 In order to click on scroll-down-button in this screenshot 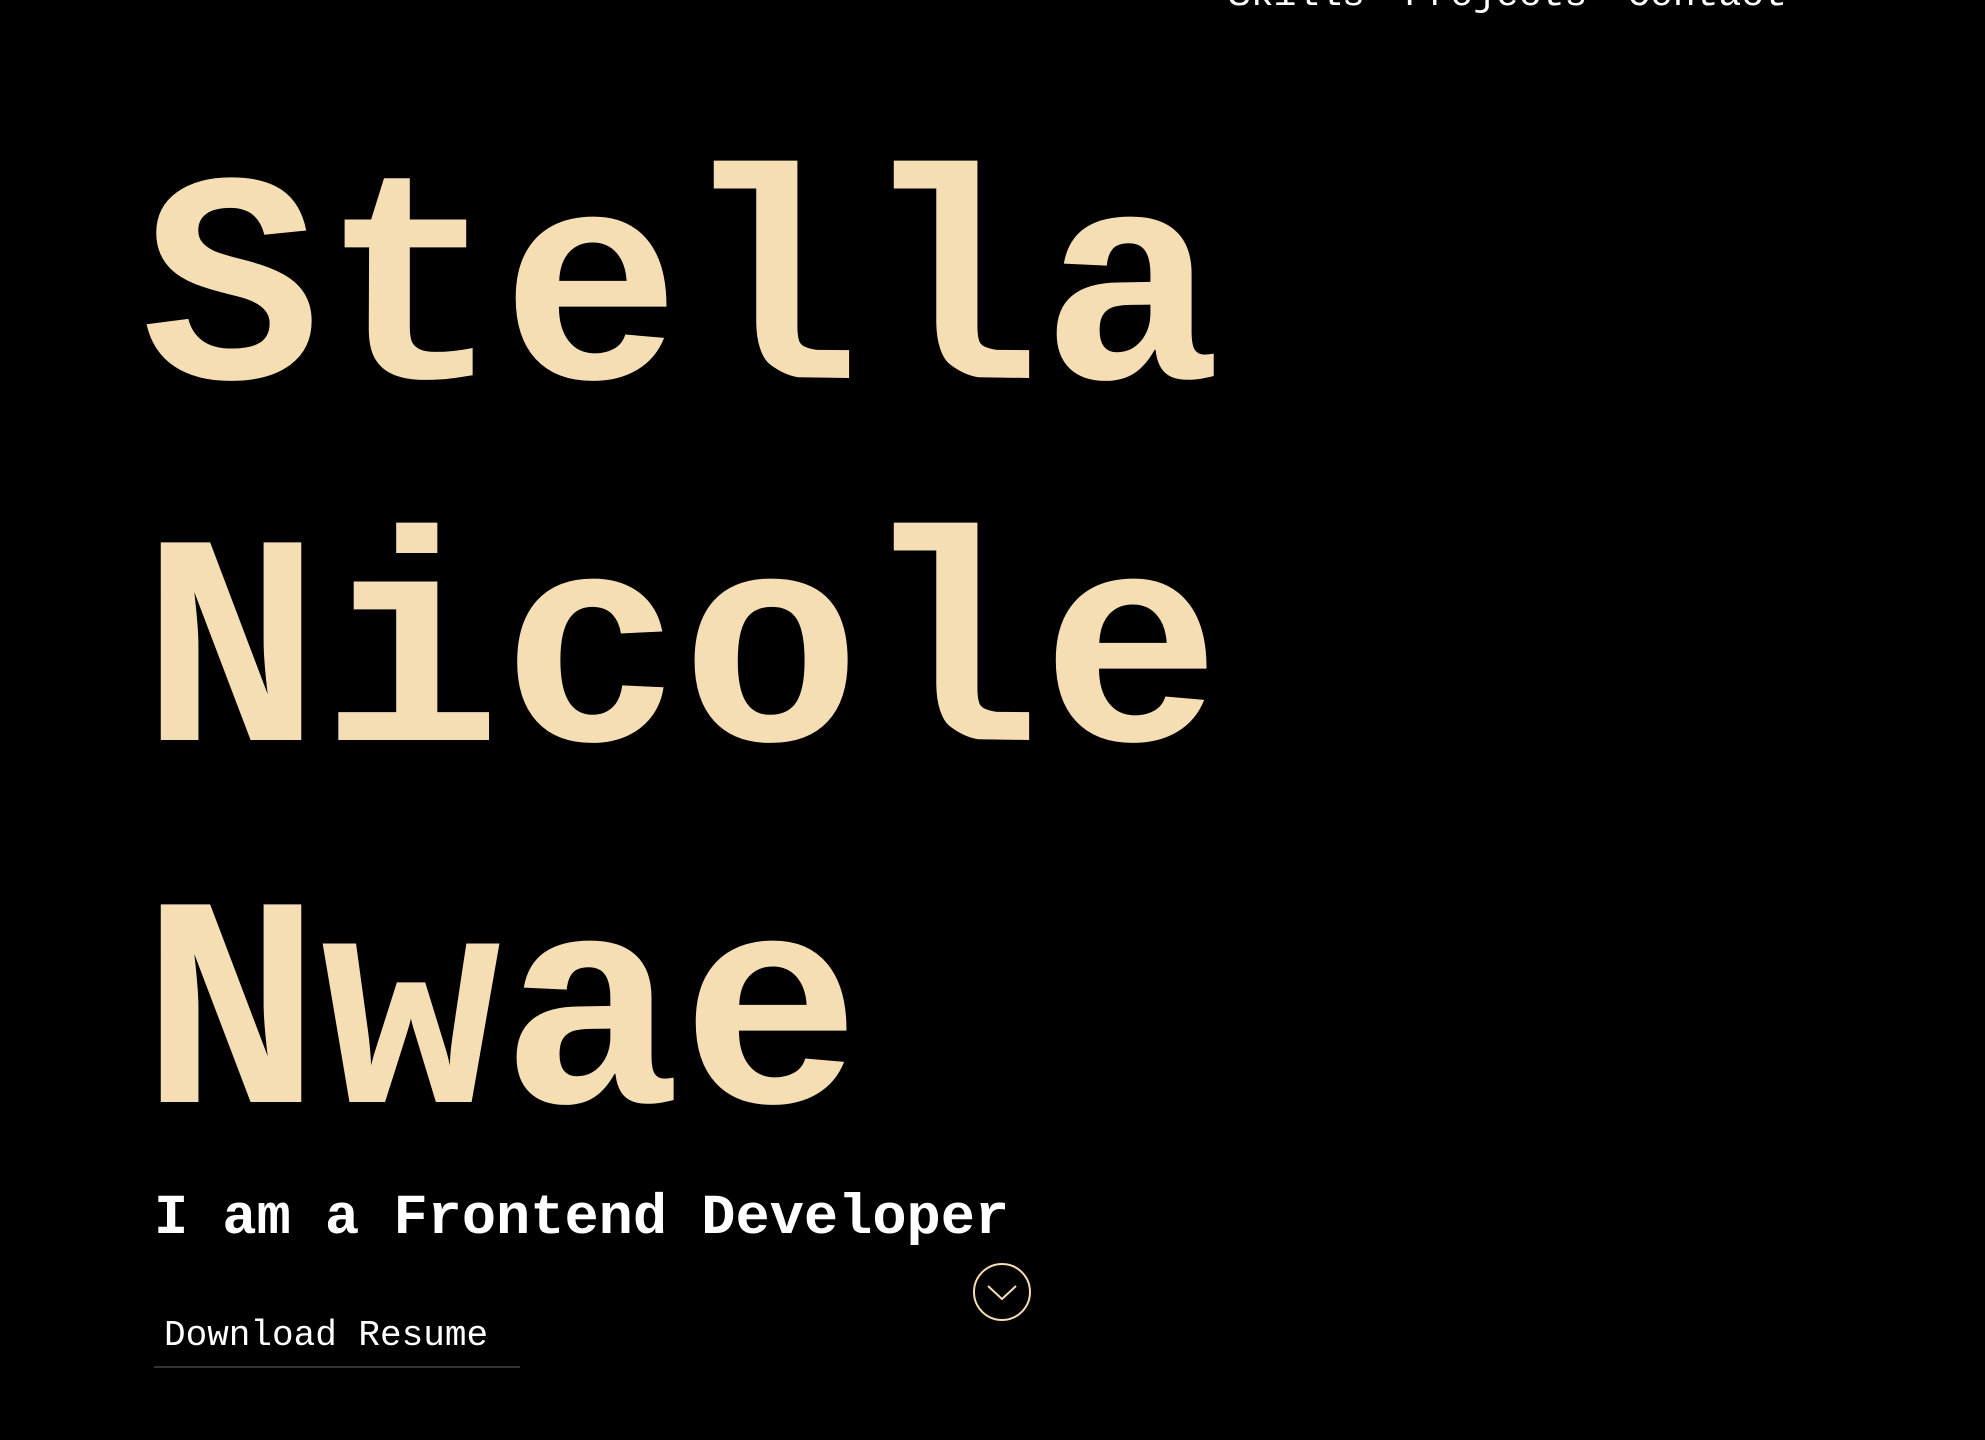, I will do `click(1002, 1292)`.